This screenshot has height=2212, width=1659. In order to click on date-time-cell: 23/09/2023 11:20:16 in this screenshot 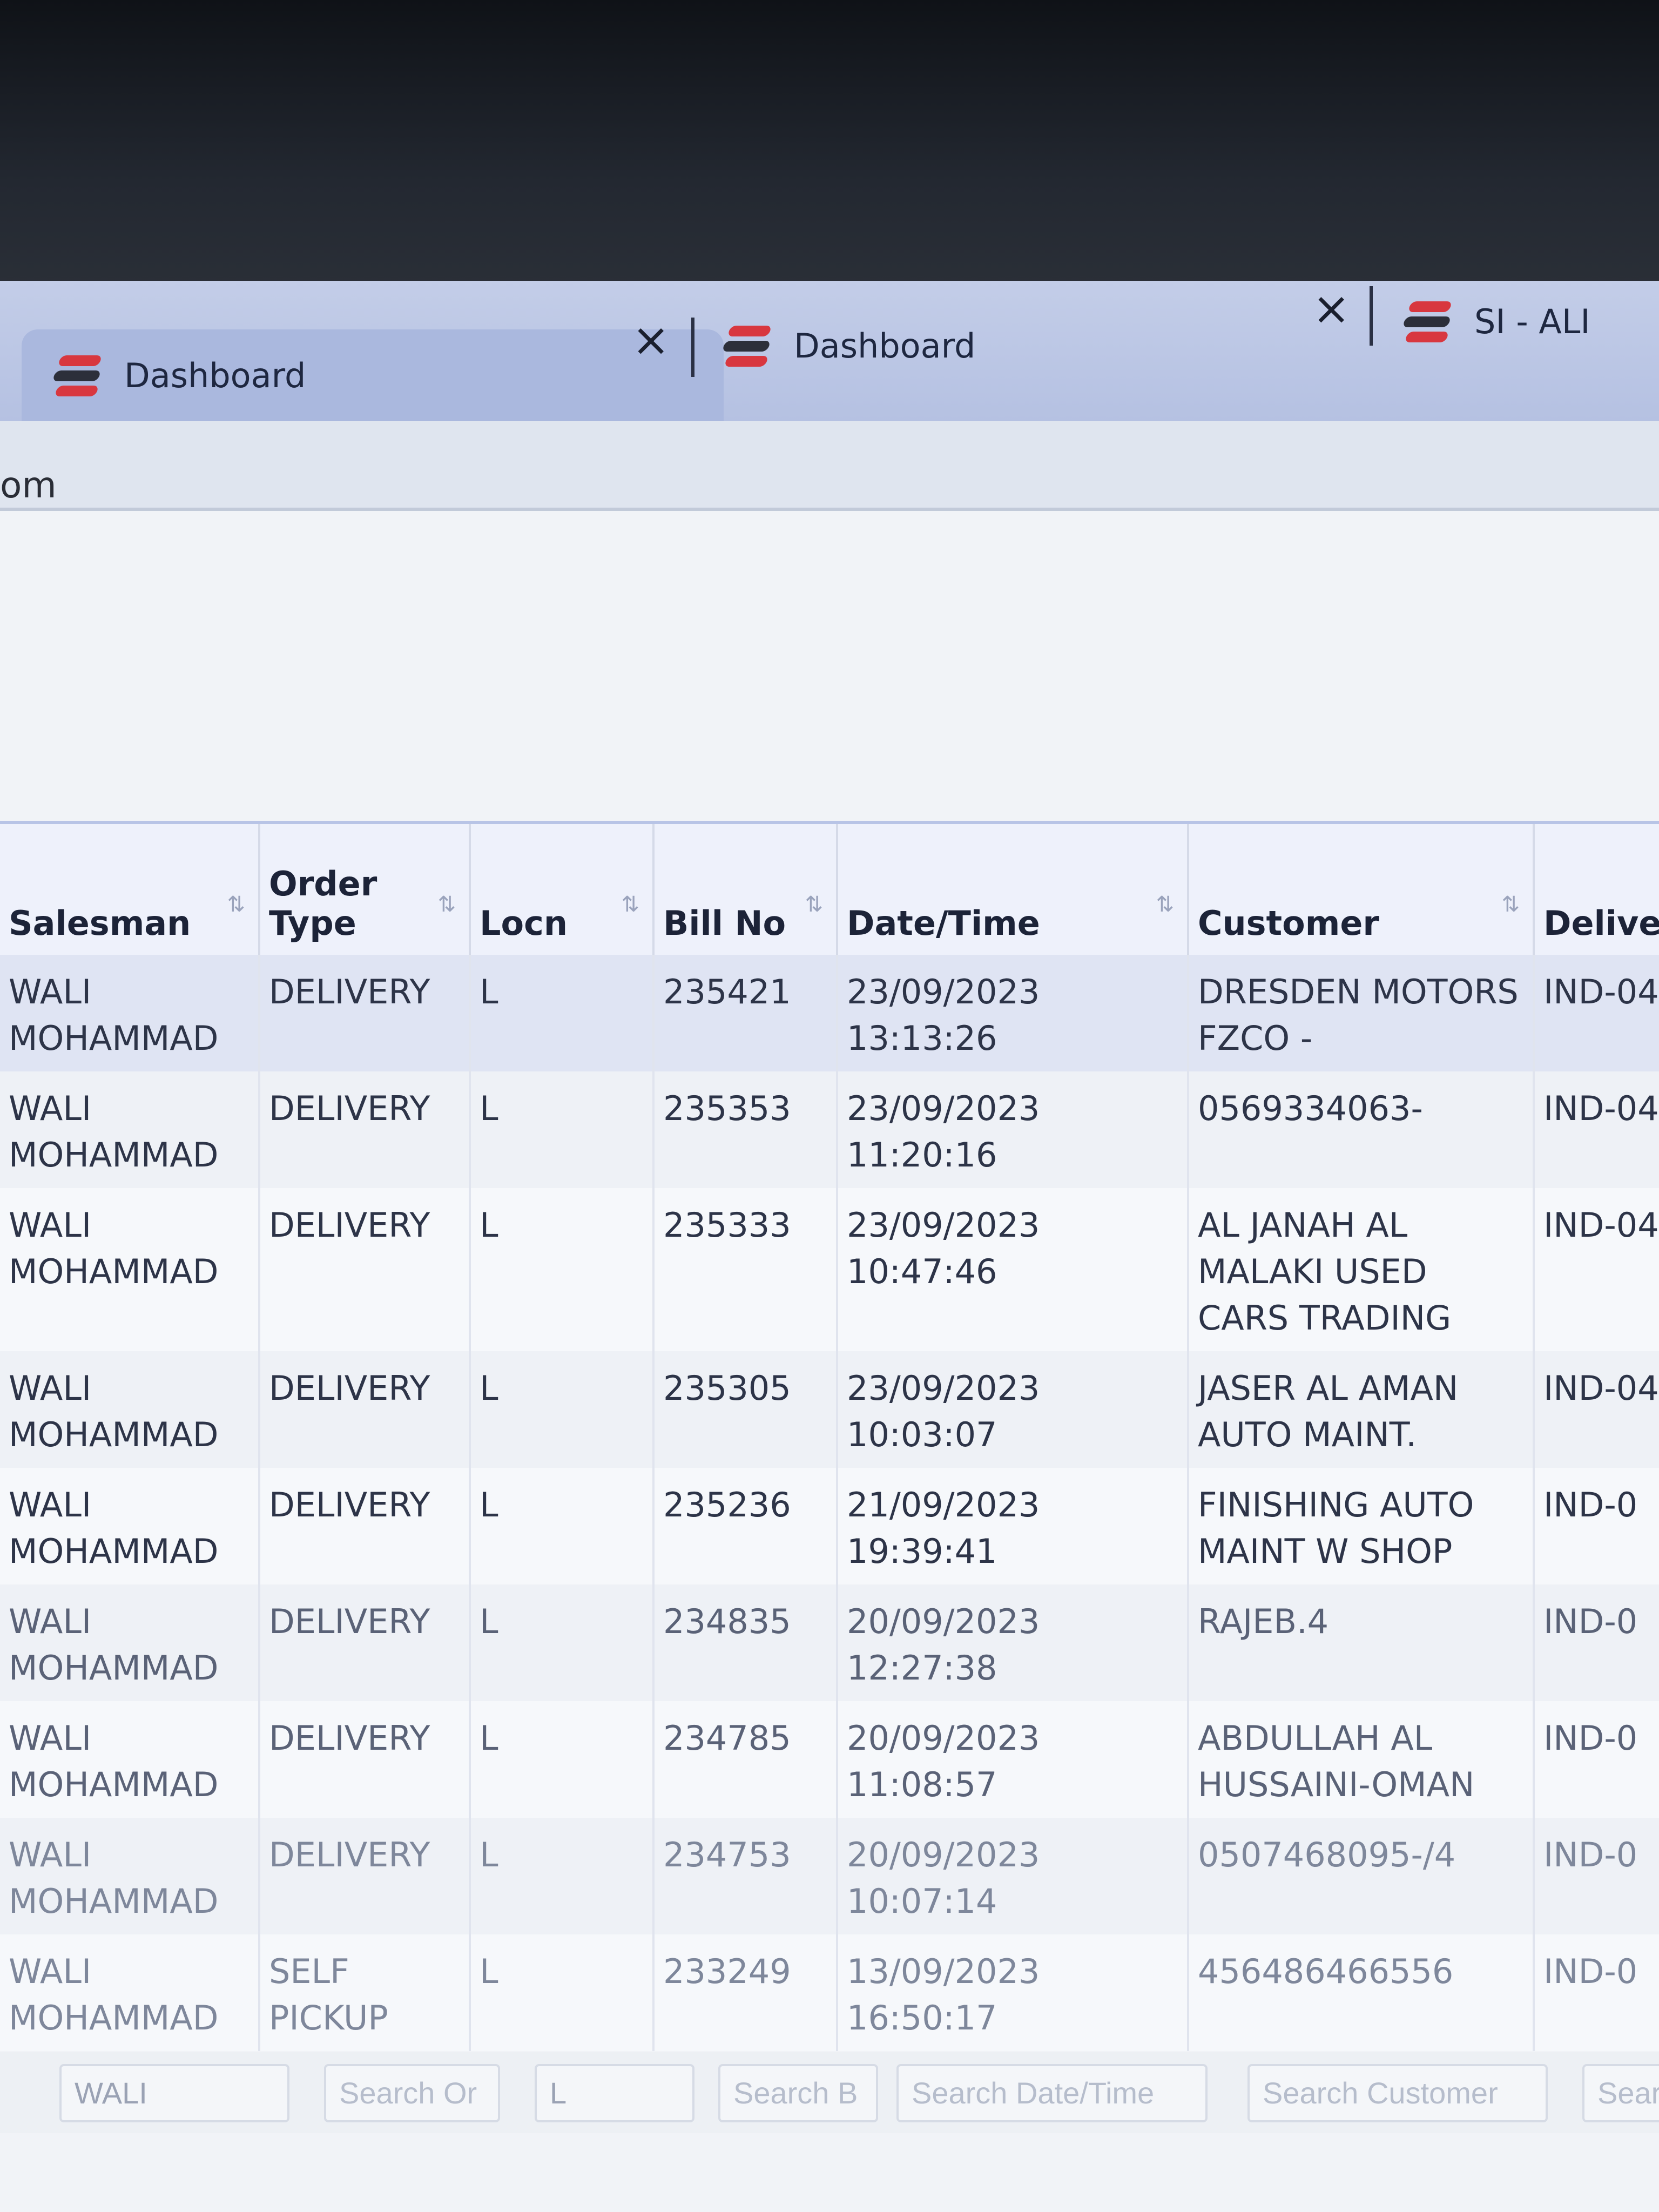, I will do `click(1013, 1129)`.